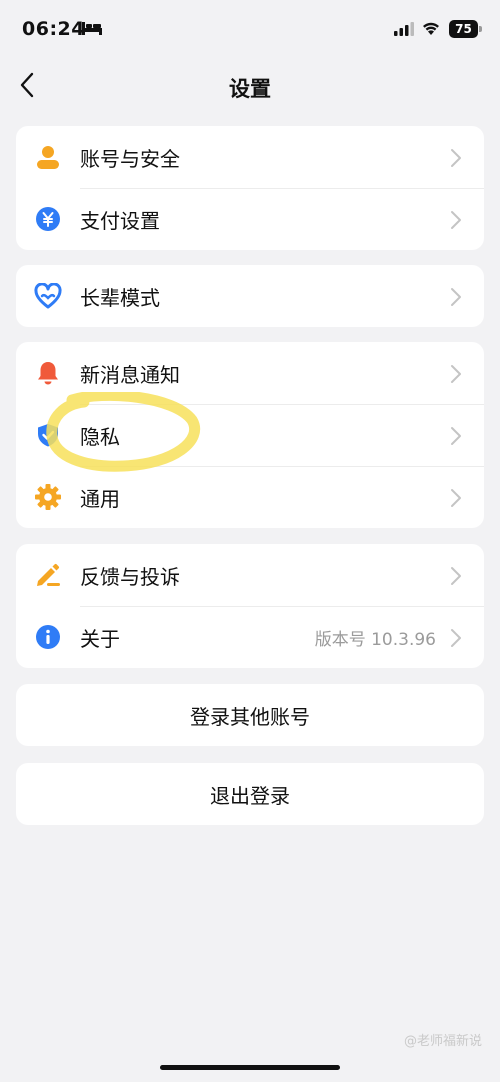 The width and height of the screenshot is (500, 1082). What do you see at coordinates (48, 373) in the screenshot?
I see `bell-icon` at bounding box center [48, 373].